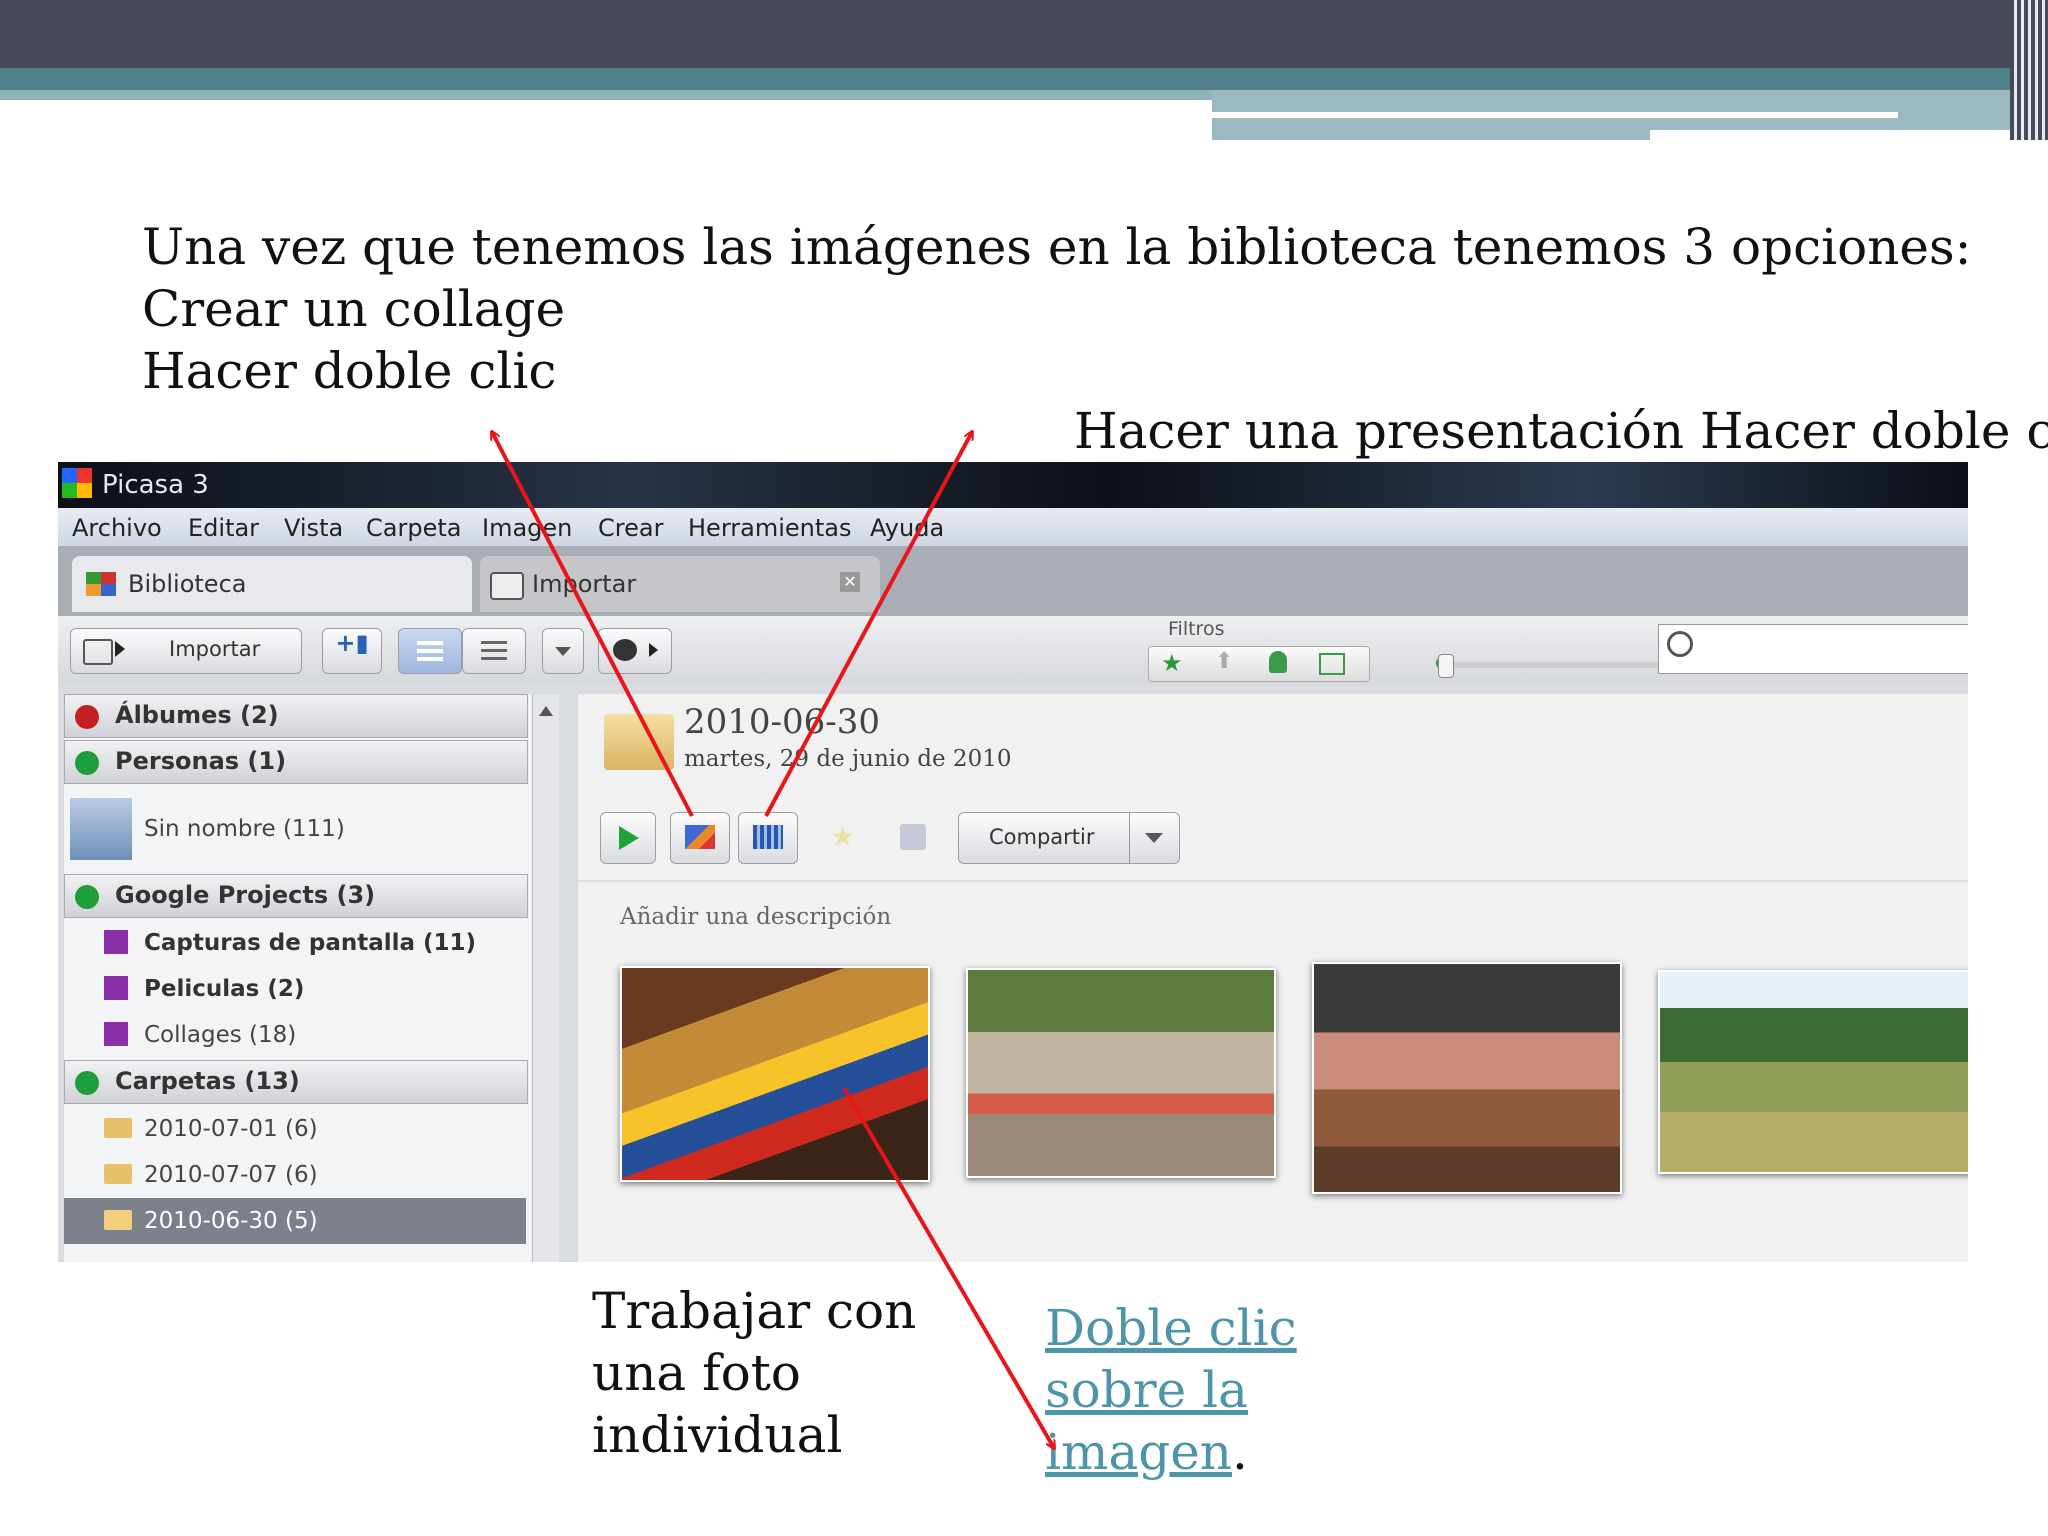 The image size is (2048, 1536). Describe the element at coordinates (868, 624) in the screenshot. I see `arrow-presentation` at that location.